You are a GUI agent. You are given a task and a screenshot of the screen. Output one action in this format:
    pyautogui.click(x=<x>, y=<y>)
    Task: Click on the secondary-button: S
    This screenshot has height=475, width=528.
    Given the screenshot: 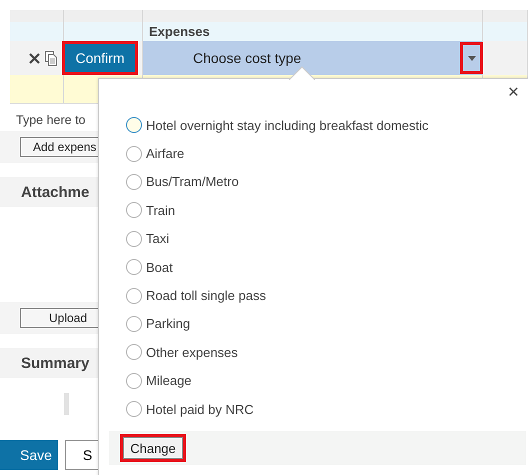 What is the action you would take?
    pyautogui.click(x=81, y=455)
    